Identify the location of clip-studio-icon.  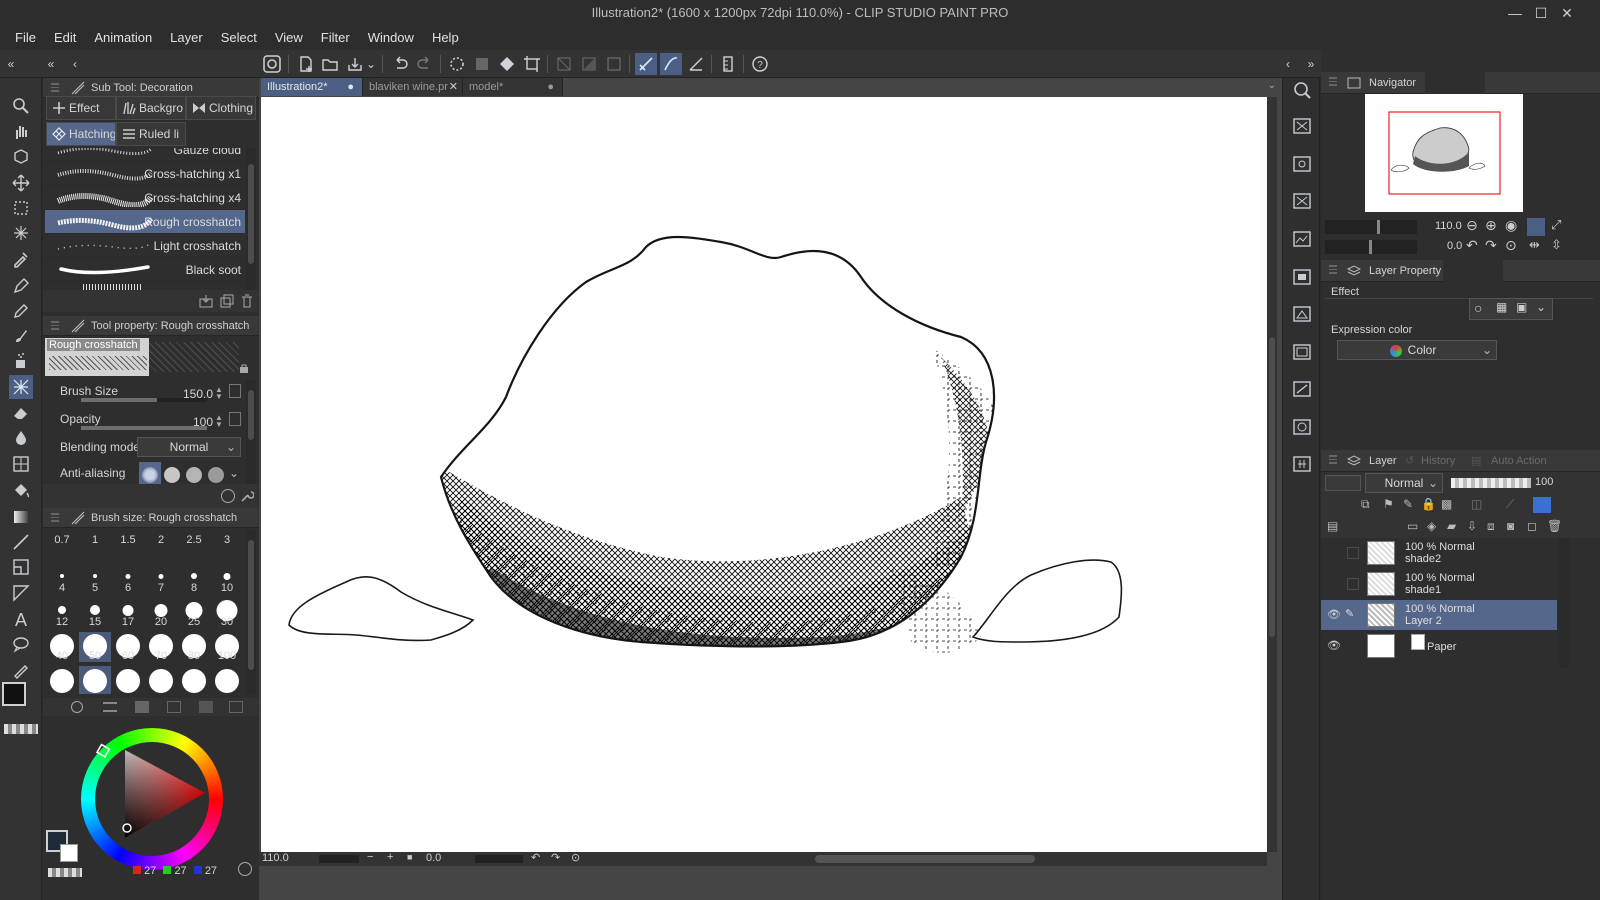
(272, 64).